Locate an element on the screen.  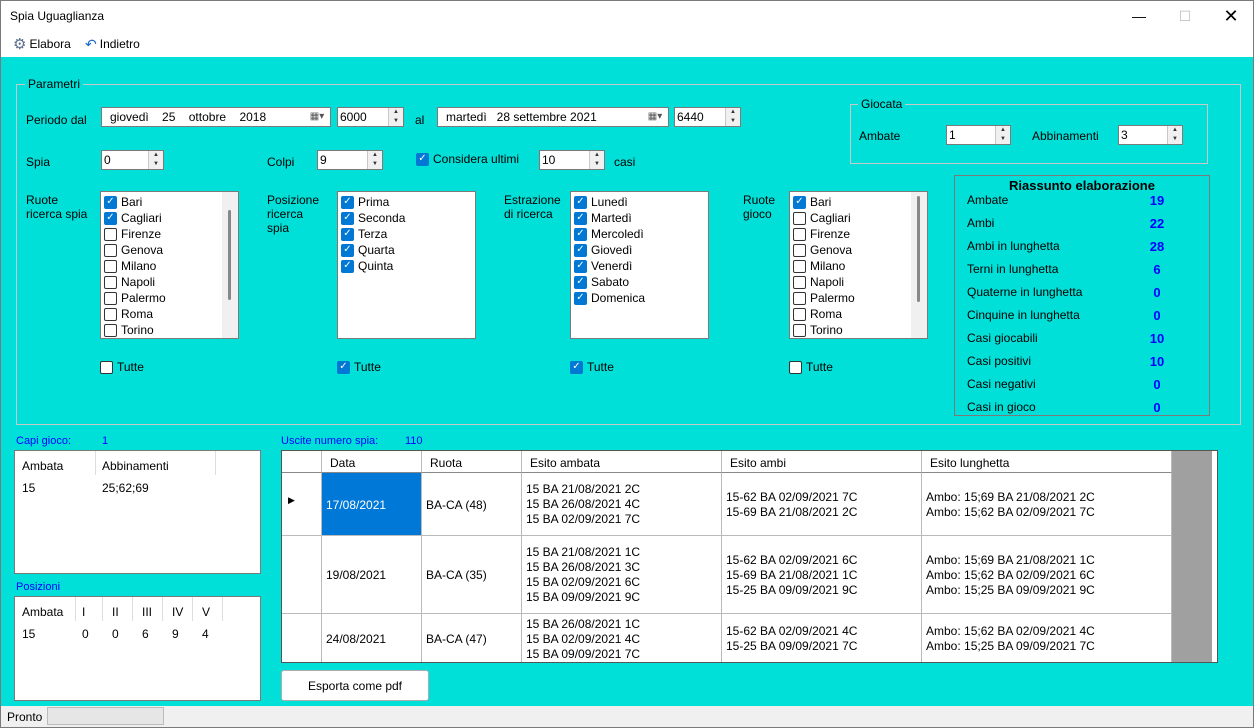
posizione-list: ✓ Prima ✓ Seconda ✓ Terza ✓ Quarta ✓ Quinta is located at coordinates (406, 265).